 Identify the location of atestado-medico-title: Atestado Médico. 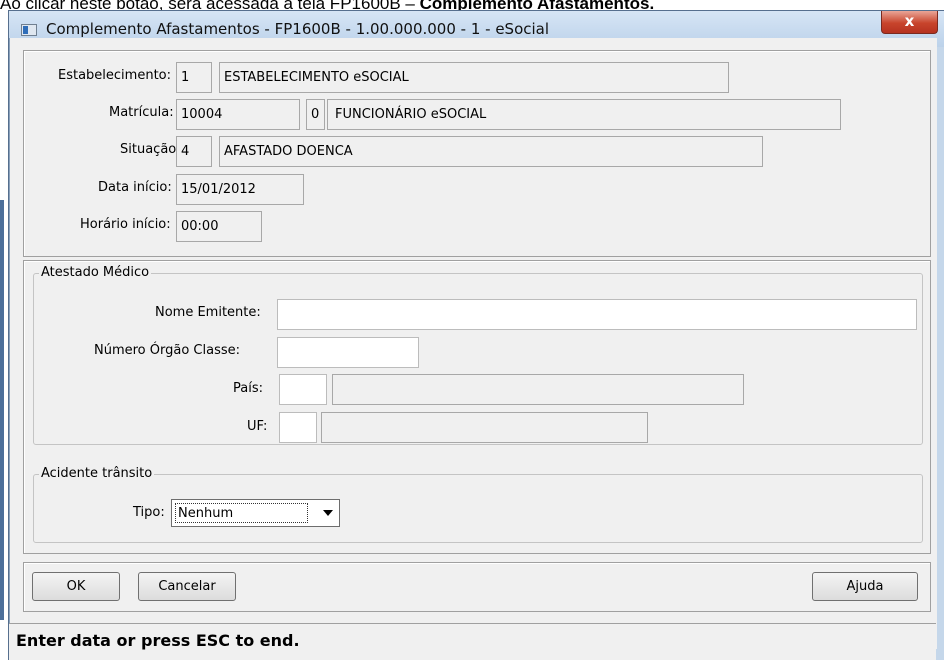
(95, 272).